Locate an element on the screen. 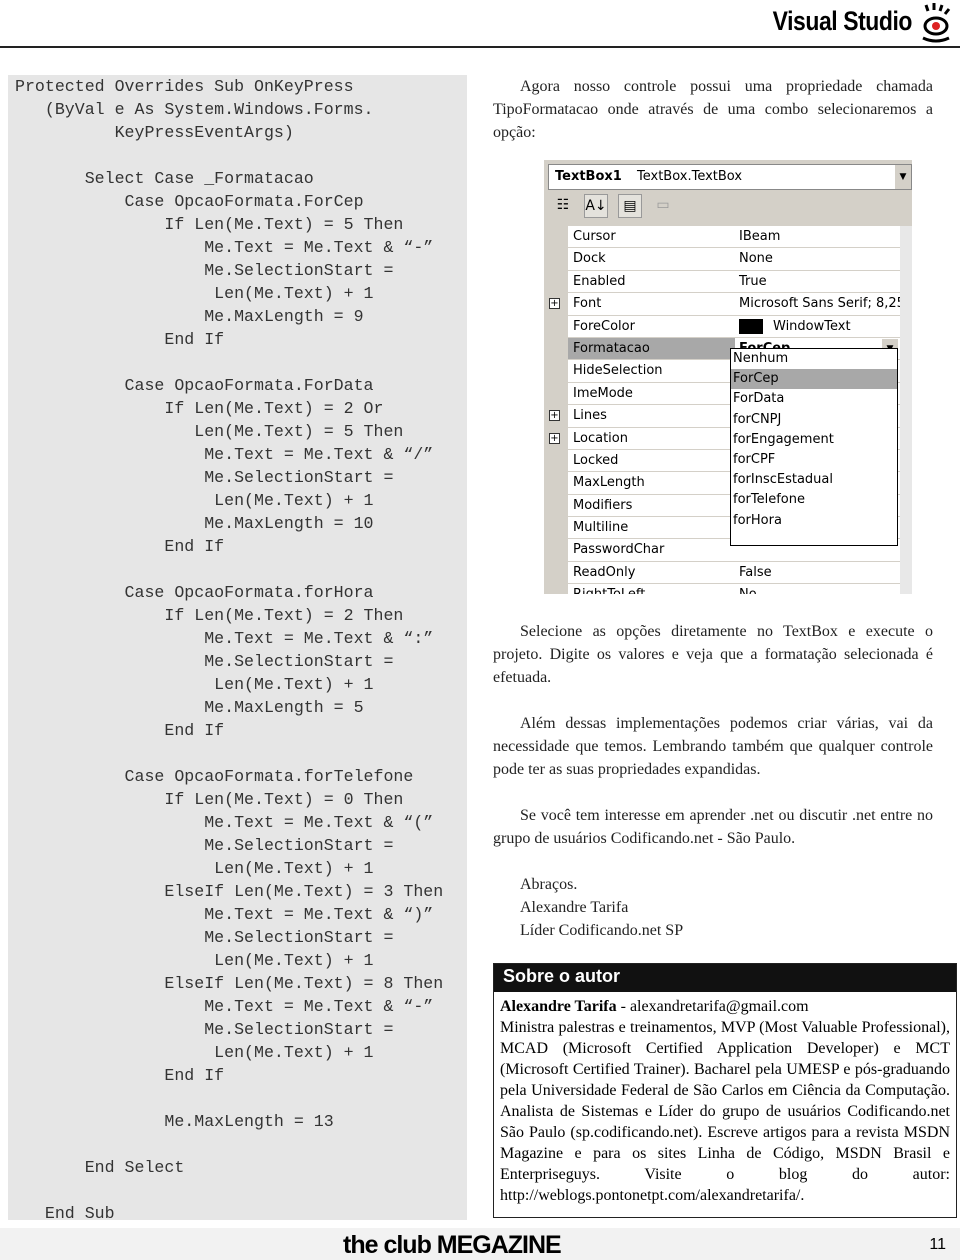 Image resolution: width=960 pixels, height=1260 pixels. property-name: Modifiers is located at coordinates (652, 505).